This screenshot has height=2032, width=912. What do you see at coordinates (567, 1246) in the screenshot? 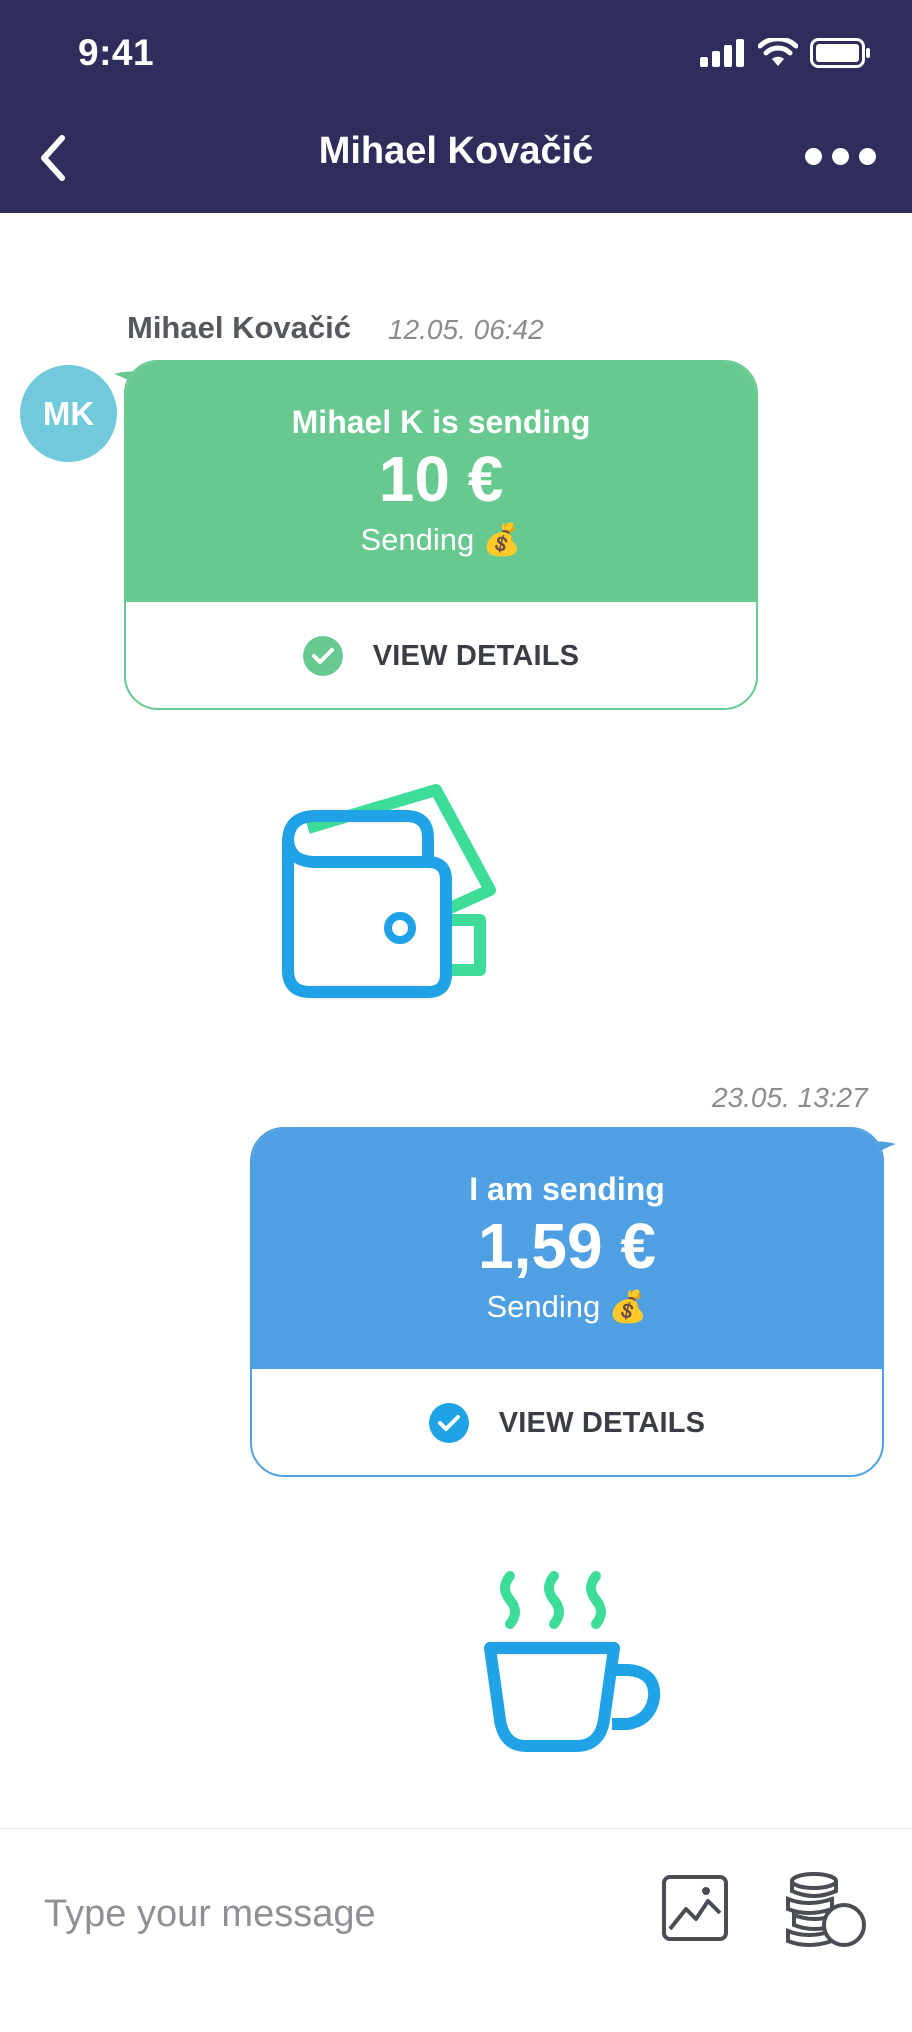
I see `payment-amount: 1,59 €` at bounding box center [567, 1246].